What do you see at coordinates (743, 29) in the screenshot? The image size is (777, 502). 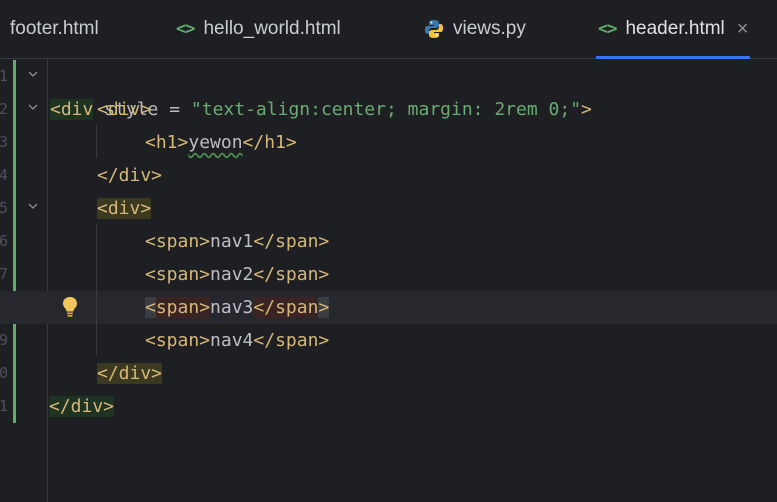 I see `close-tab-icon: ×` at bounding box center [743, 29].